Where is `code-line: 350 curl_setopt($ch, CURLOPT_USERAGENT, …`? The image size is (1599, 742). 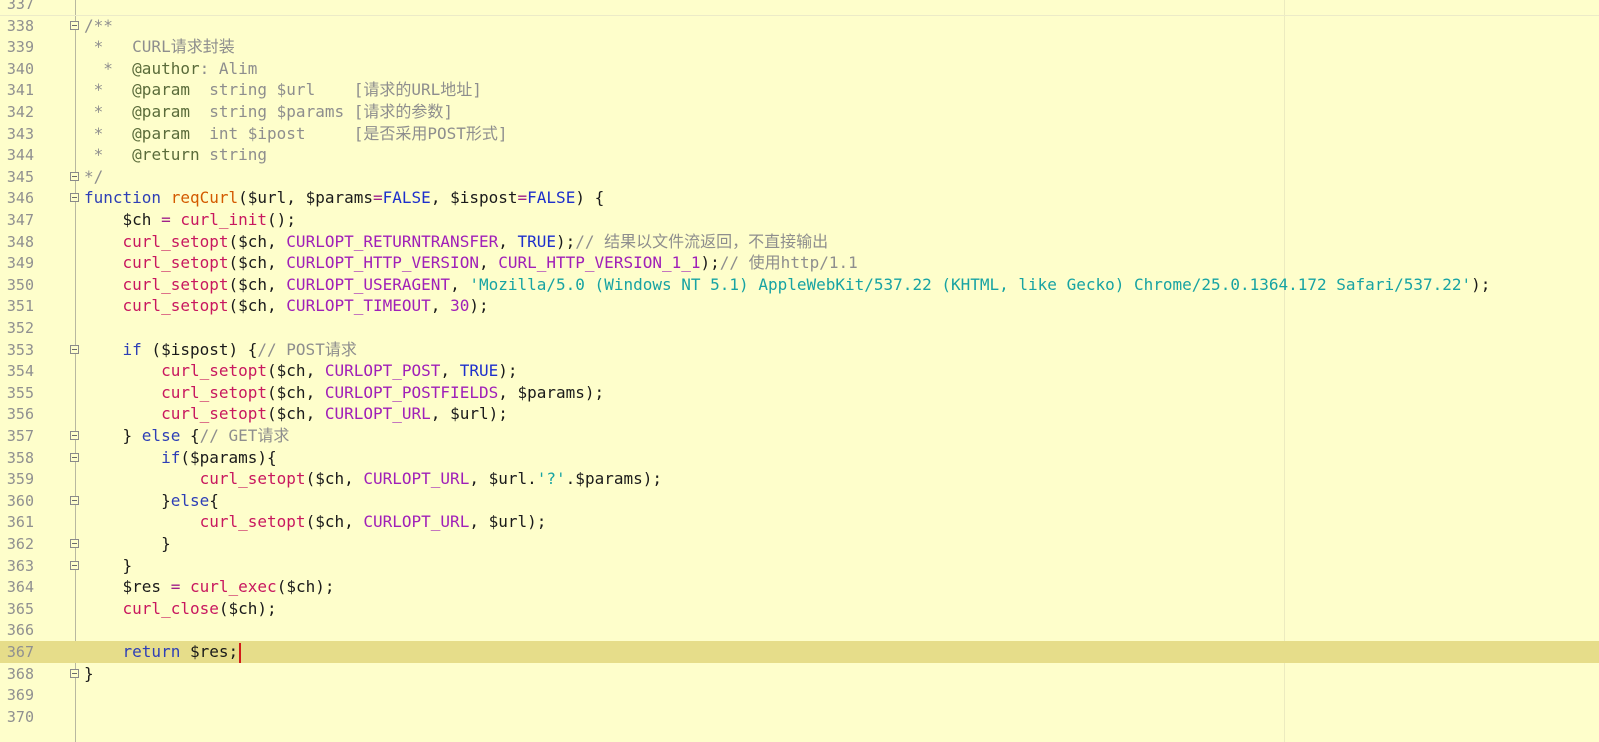
code-line: 350 curl_setopt($ch, CURLOPT_USERAGENT, … is located at coordinates (799, 285).